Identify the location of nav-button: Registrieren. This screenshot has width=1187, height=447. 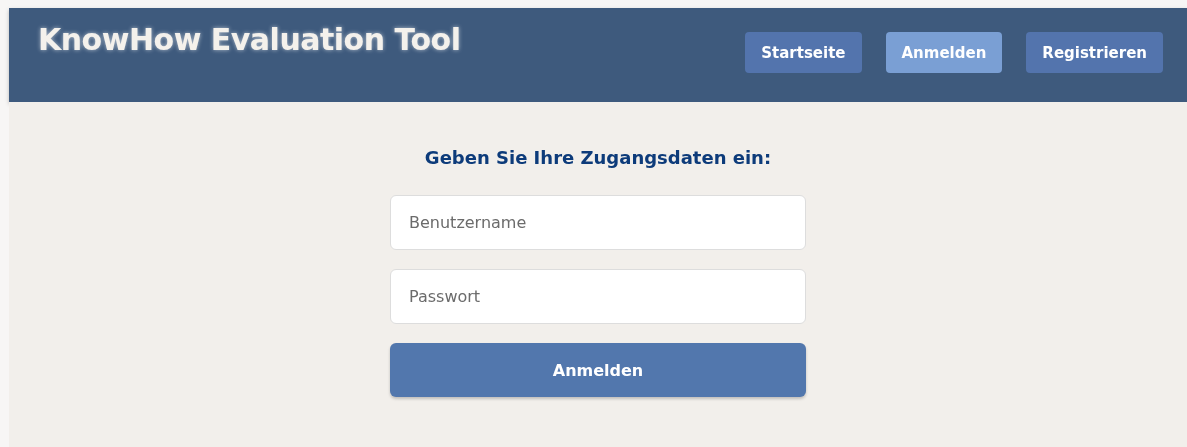
(1094, 52).